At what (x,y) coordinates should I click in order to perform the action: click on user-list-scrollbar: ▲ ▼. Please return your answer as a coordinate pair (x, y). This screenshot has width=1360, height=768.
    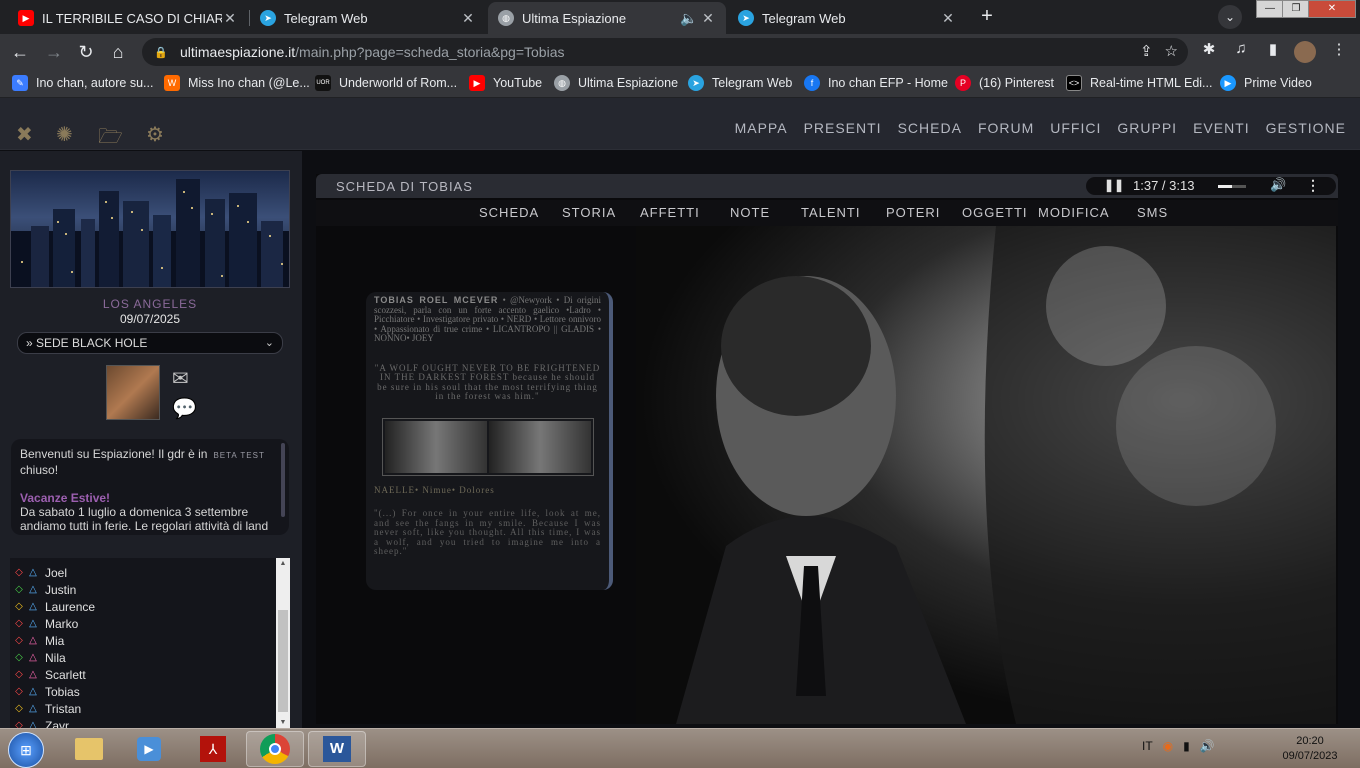
    Looking at the image, I should click on (283, 643).